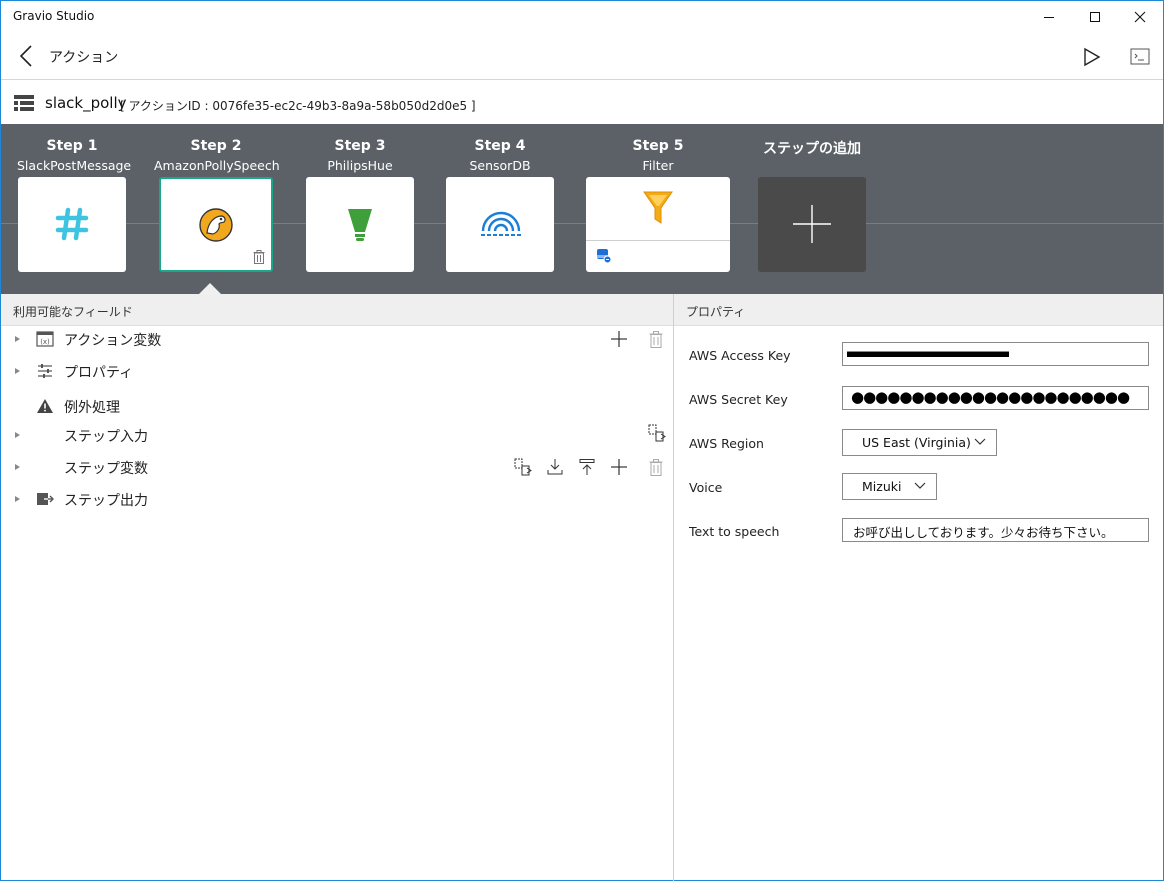 This screenshot has width=1164, height=881. I want to click on selected-step-pointer, so click(210, 288).